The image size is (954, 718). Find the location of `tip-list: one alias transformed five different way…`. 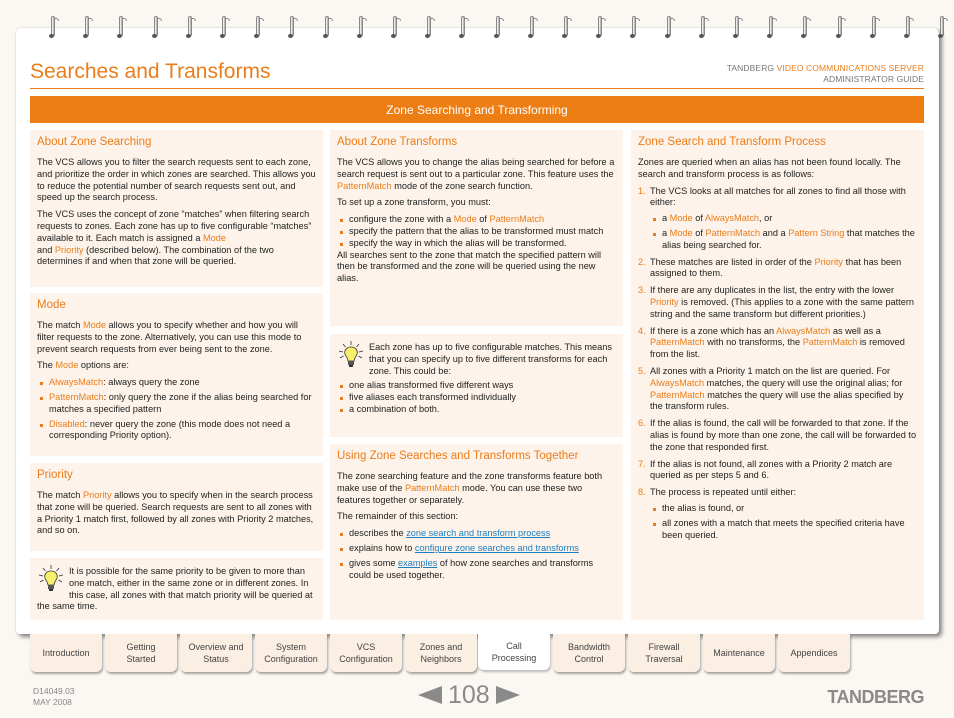

tip-list: one alias transformed five different way… is located at coordinates (476, 397).